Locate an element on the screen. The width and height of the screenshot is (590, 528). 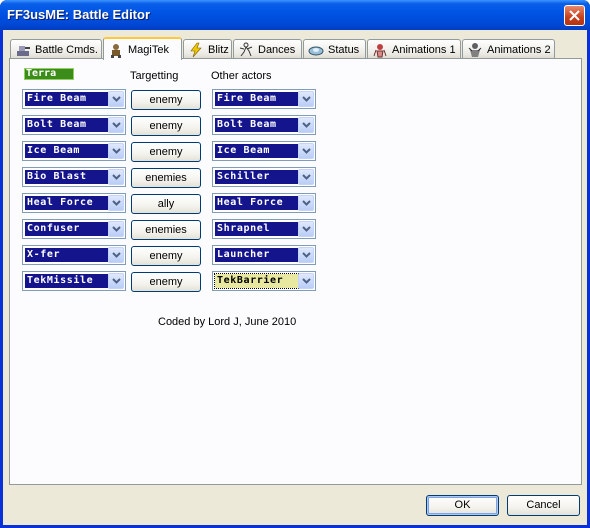
other-actors-attack-value: TekBarrier is located at coordinates (256, 281).